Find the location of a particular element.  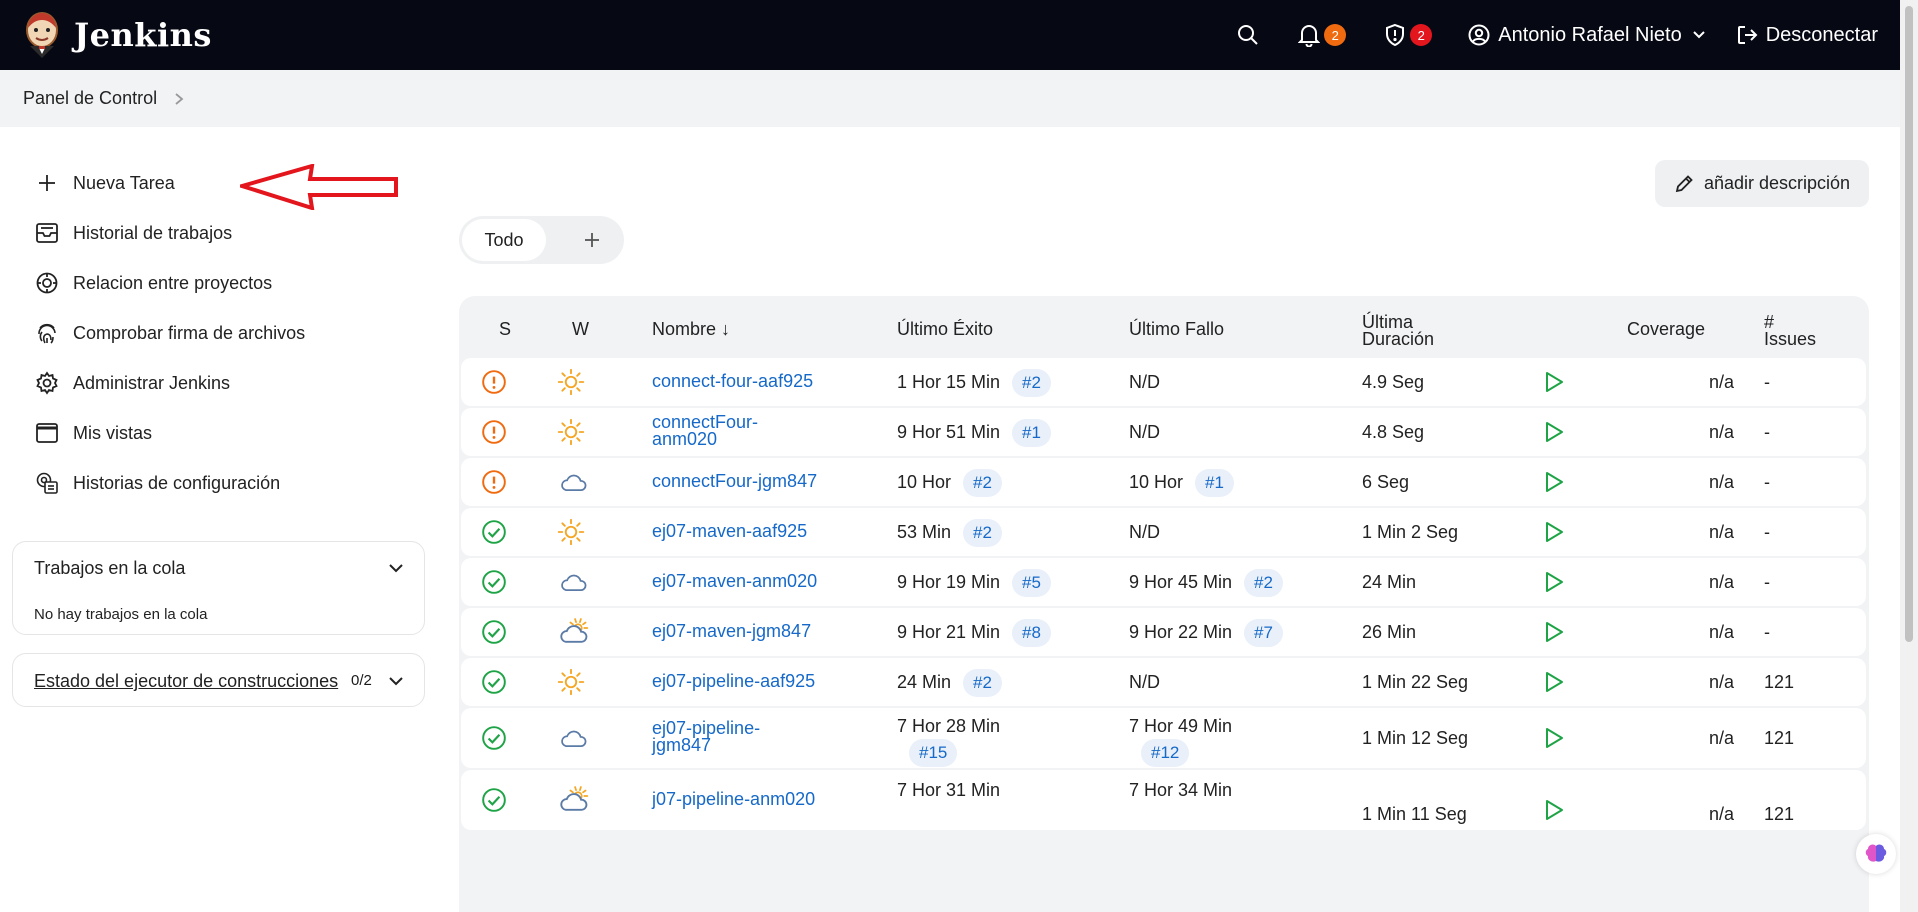

fingerprint-icon is located at coordinates (47, 333).